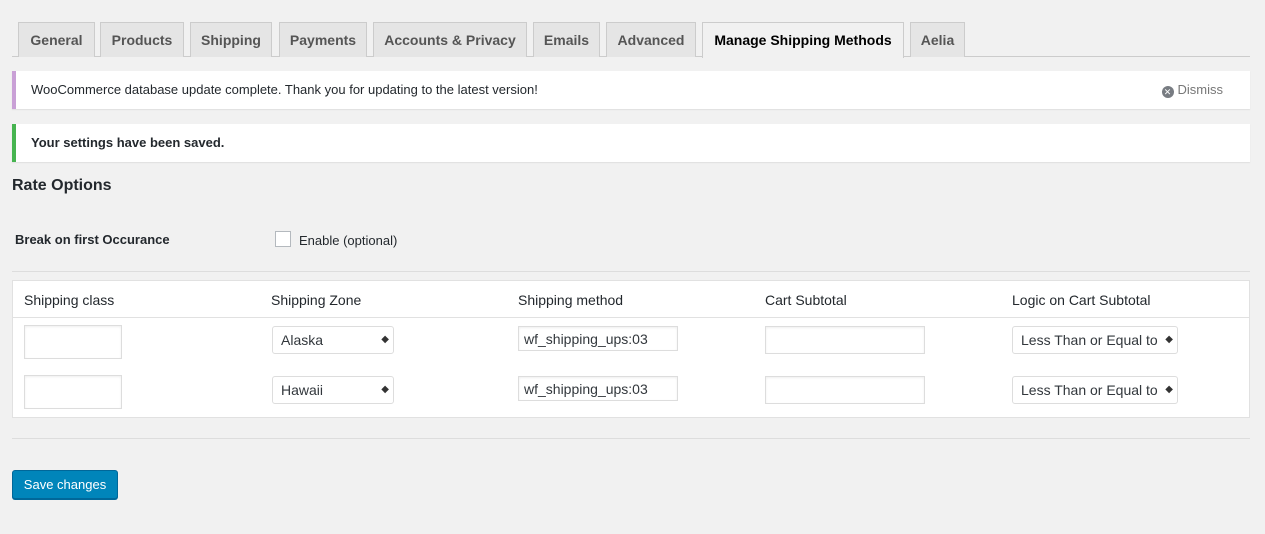 The image size is (1265, 534). Describe the element at coordinates (323, 39) in the screenshot. I see `tab-payments: Payments` at that location.